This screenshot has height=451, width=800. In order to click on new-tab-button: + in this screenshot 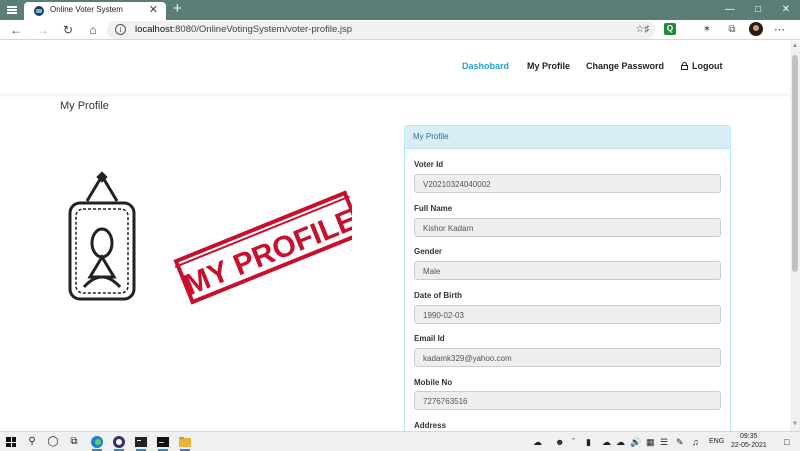, I will do `click(177, 9)`.